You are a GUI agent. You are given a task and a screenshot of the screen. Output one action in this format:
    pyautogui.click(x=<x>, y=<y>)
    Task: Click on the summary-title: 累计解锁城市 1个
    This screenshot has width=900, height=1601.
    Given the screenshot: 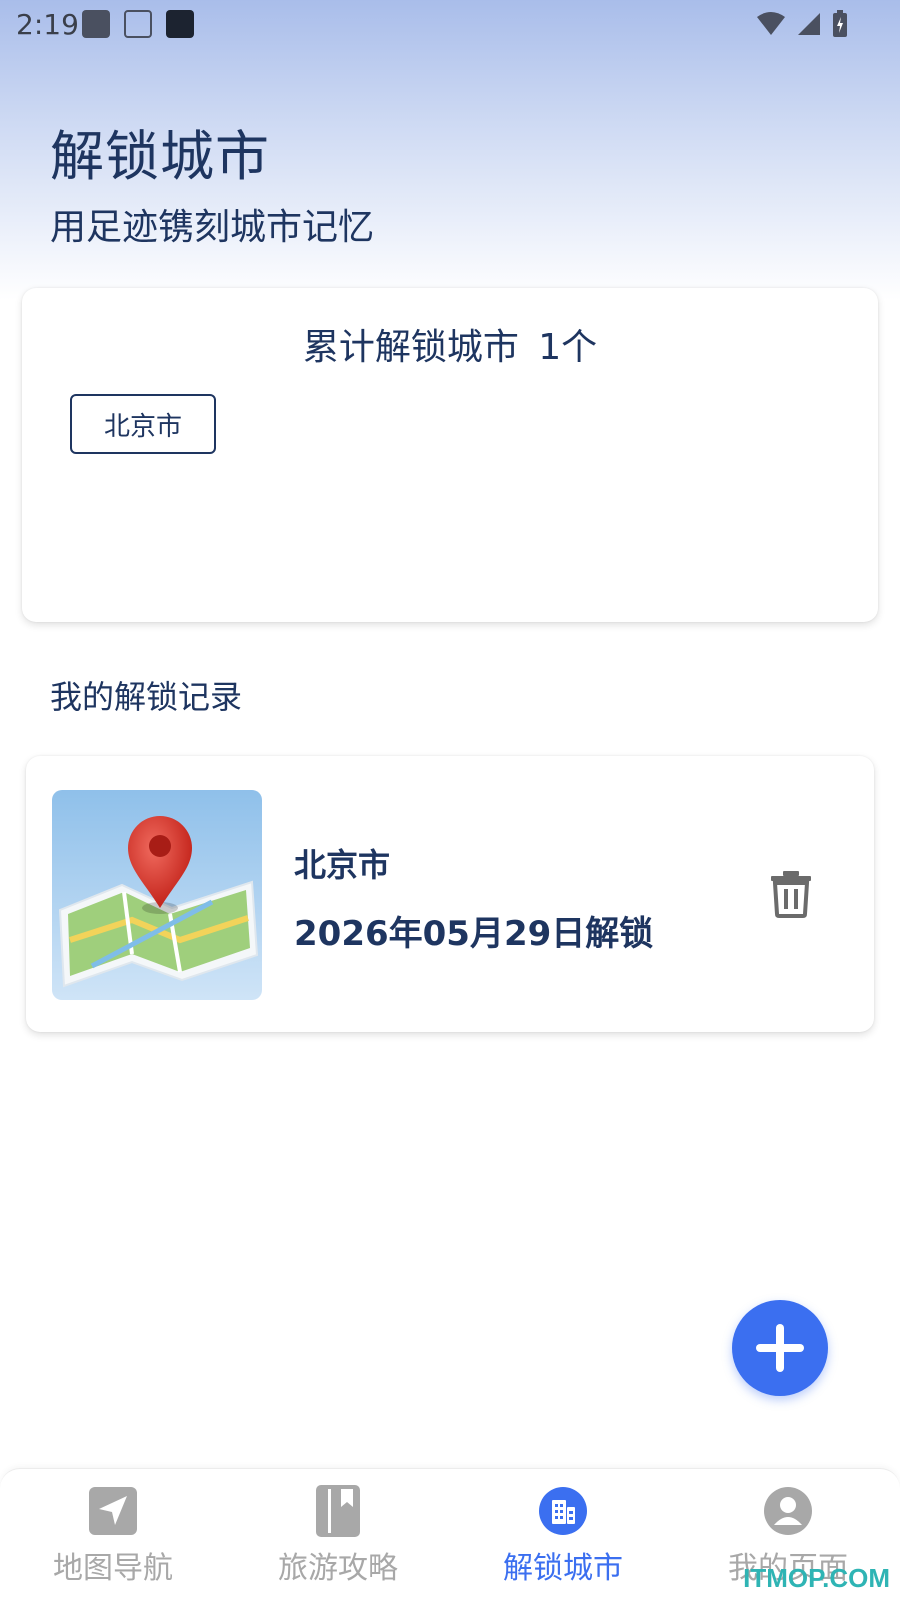 What is the action you would take?
    pyautogui.click(x=450, y=344)
    